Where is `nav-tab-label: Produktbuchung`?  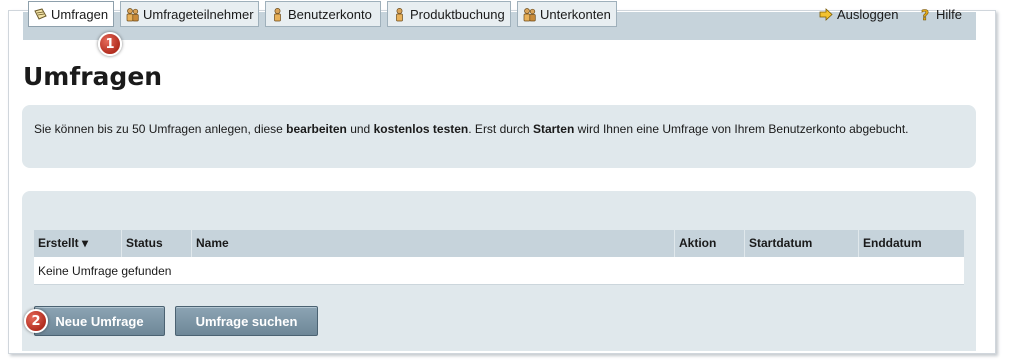
nav-tab-label: Produktbuchung is located at coordinates (457, 14).